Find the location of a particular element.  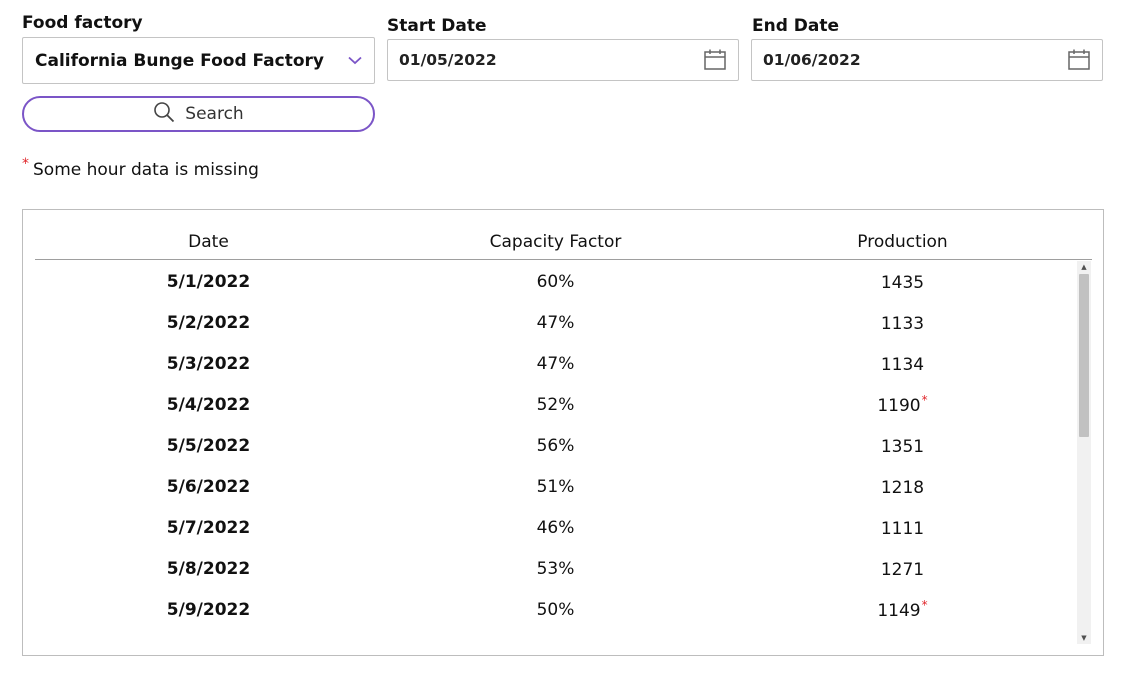

cell-date: 5/7/2022 is located at coordinates (208, 527).